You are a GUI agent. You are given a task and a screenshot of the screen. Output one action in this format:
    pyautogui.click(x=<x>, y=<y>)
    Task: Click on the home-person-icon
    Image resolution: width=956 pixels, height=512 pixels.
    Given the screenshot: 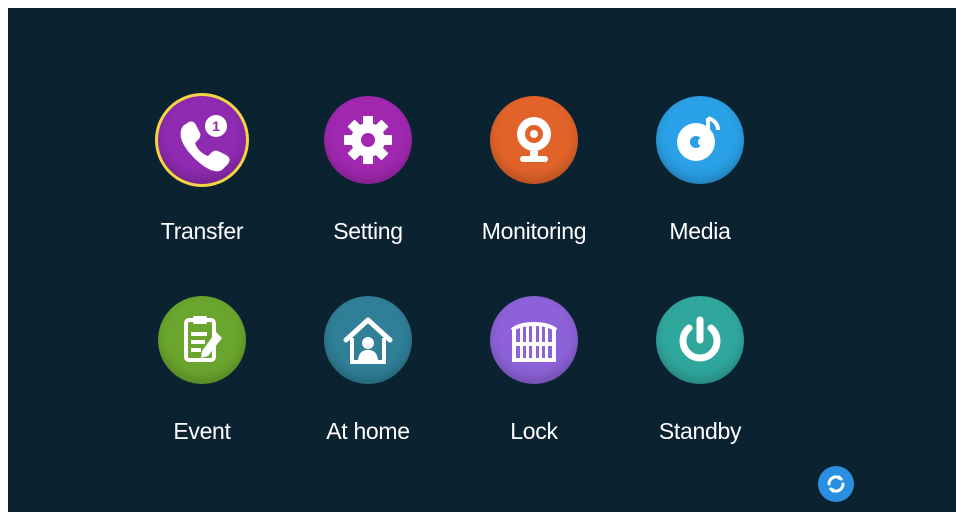 What is the action you would take?
    pyautogui.click(x=368, y=340)
    